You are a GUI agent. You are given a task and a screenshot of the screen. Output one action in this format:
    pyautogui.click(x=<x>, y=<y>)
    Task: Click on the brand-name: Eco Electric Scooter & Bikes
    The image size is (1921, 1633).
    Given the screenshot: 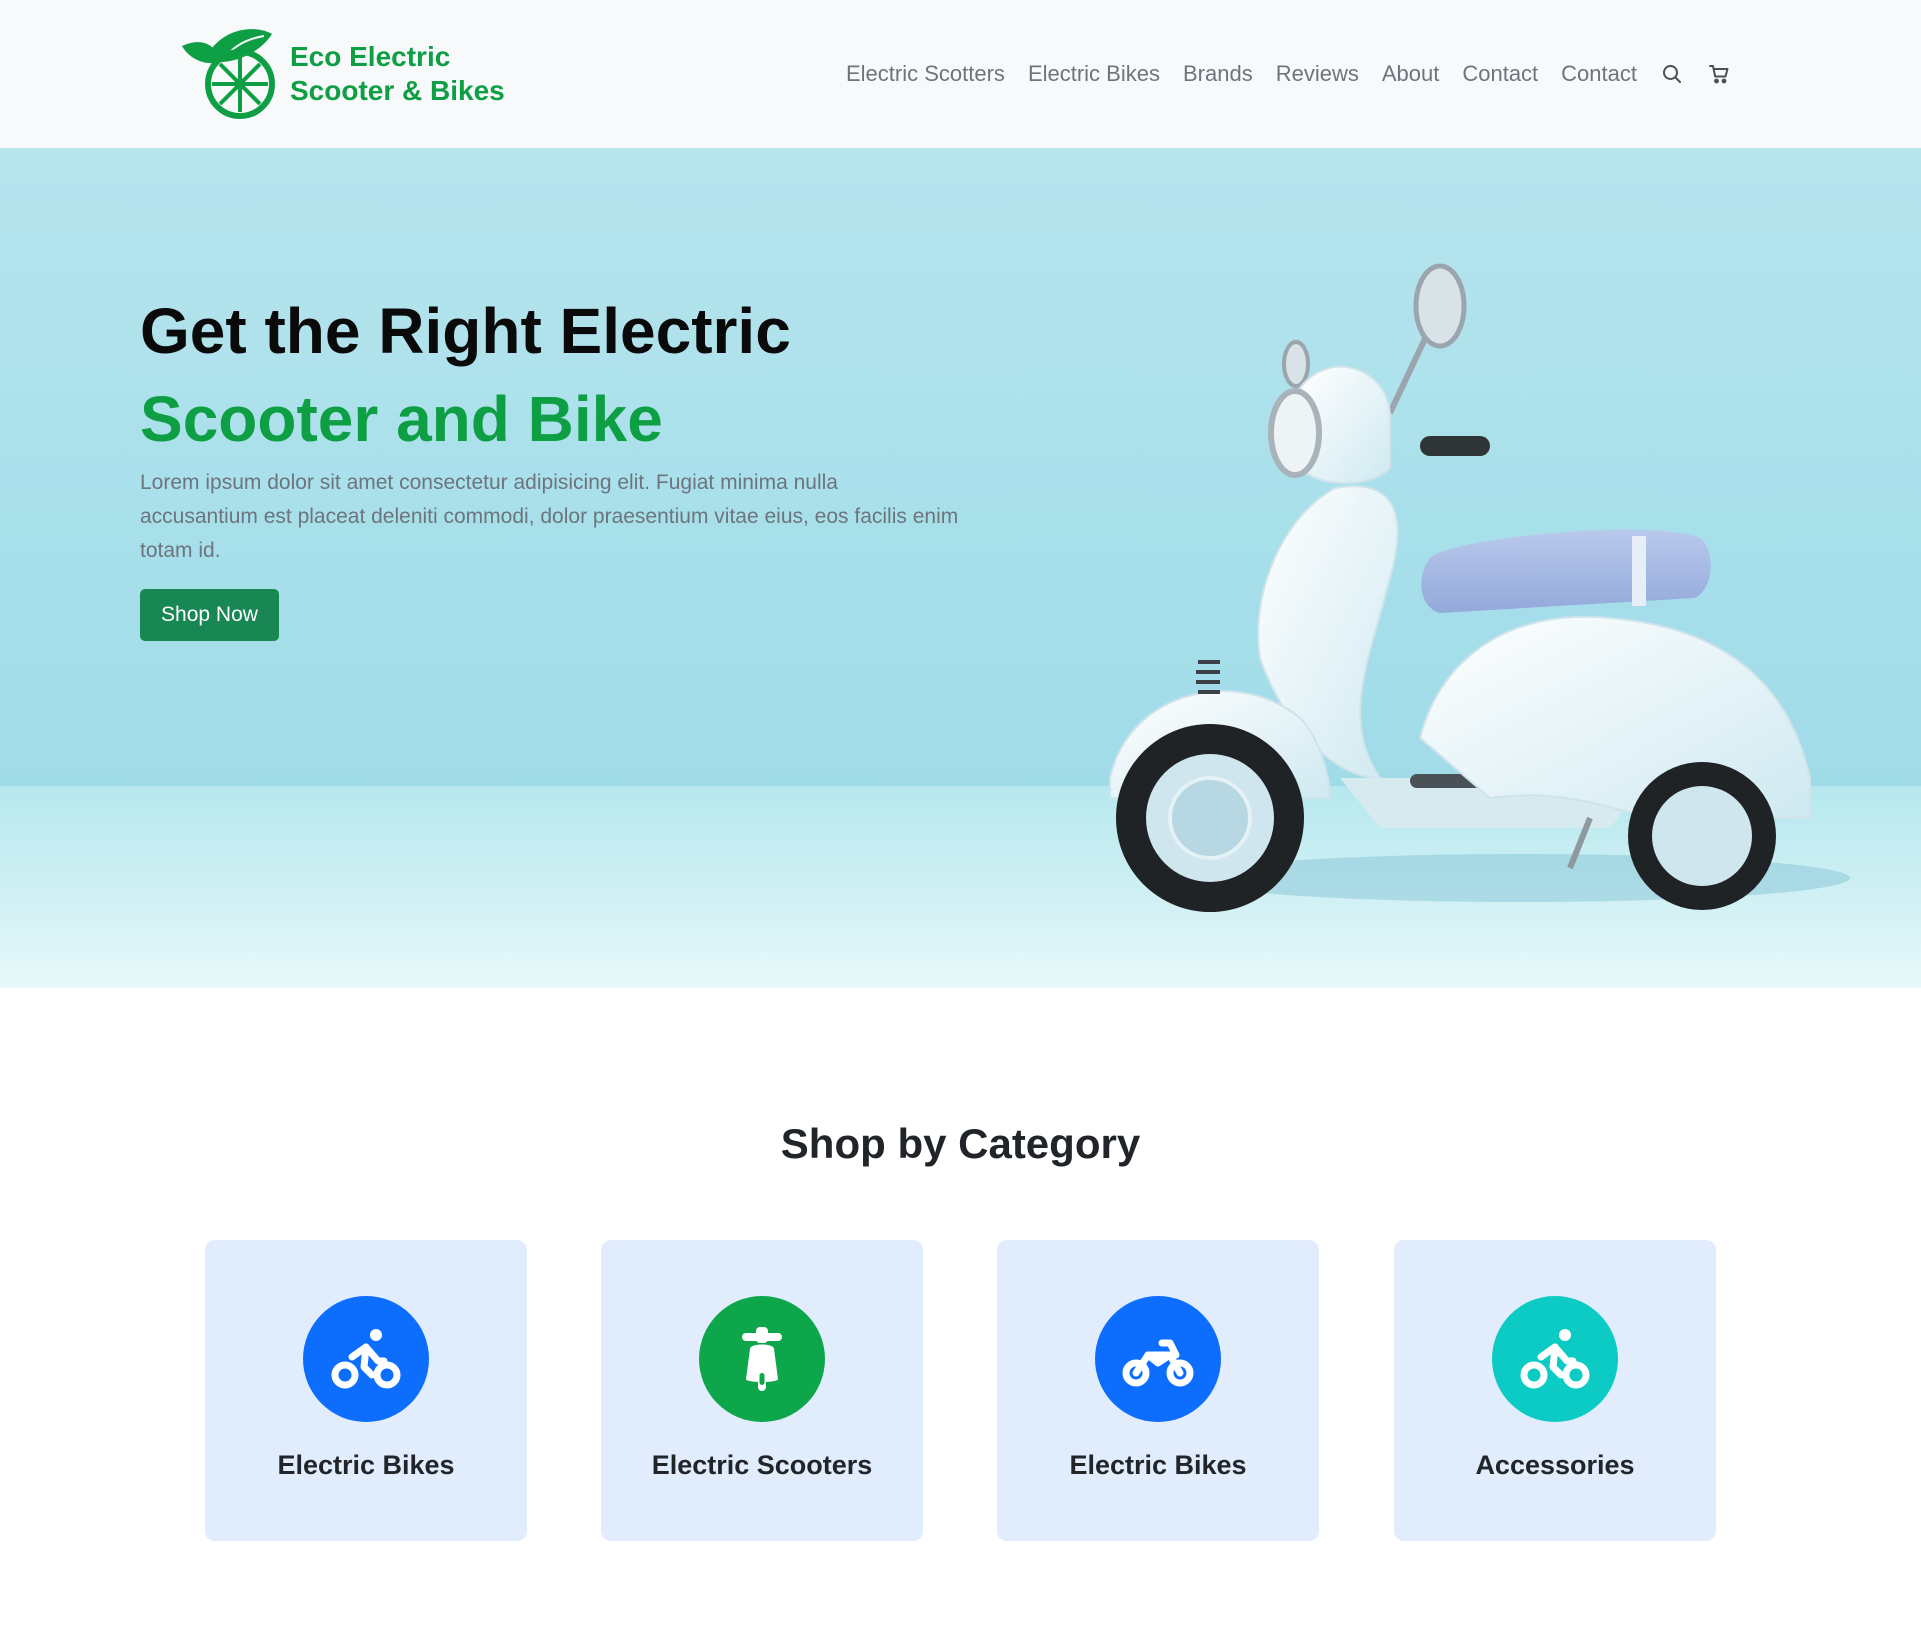 What is the action you would take?
    pyautogui.click(x=397, y=74)
    